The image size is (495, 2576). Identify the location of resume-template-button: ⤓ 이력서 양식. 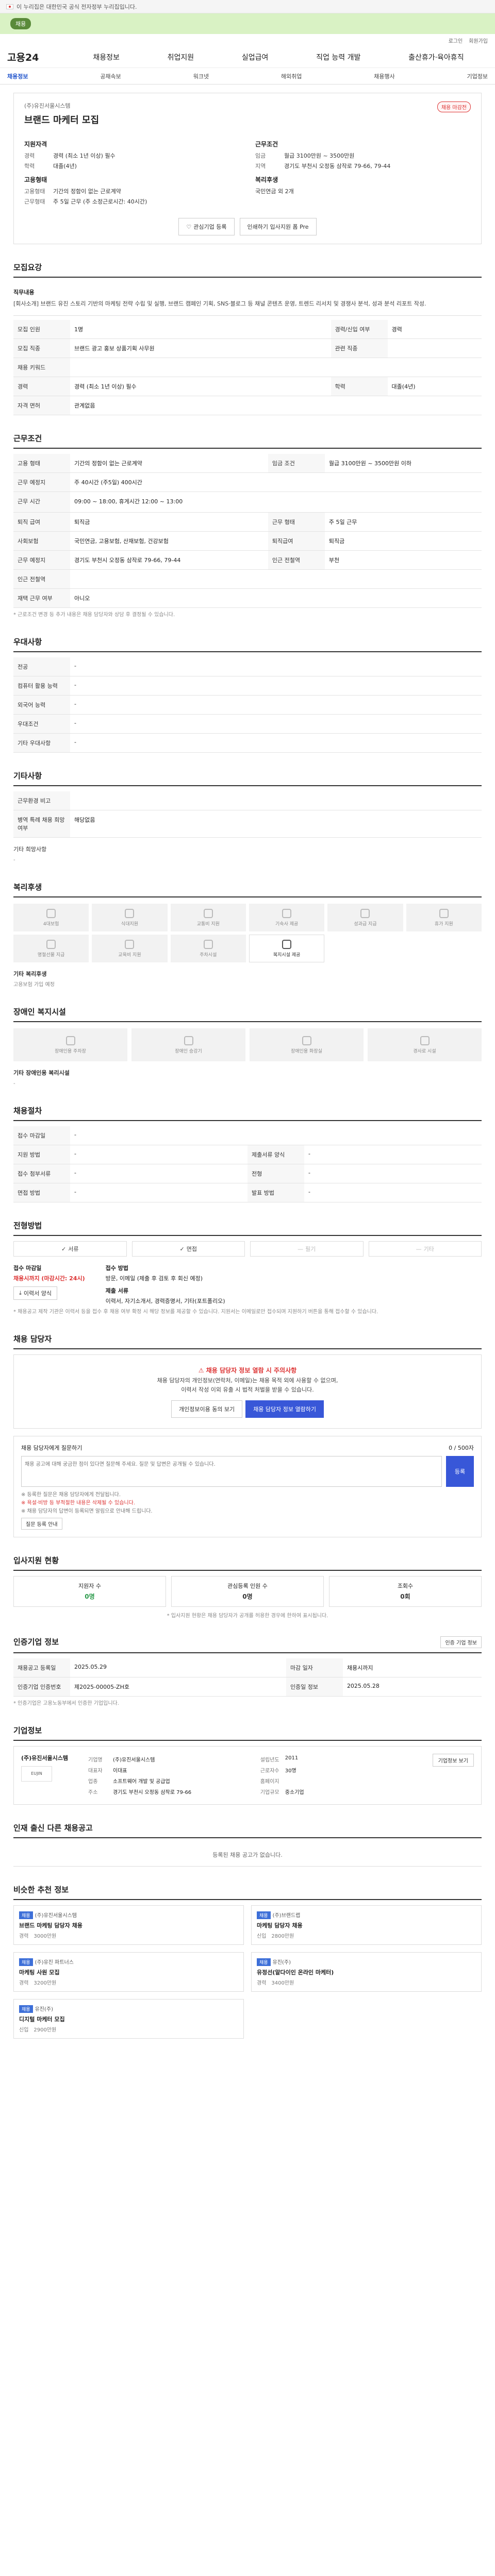
(35, 1293).